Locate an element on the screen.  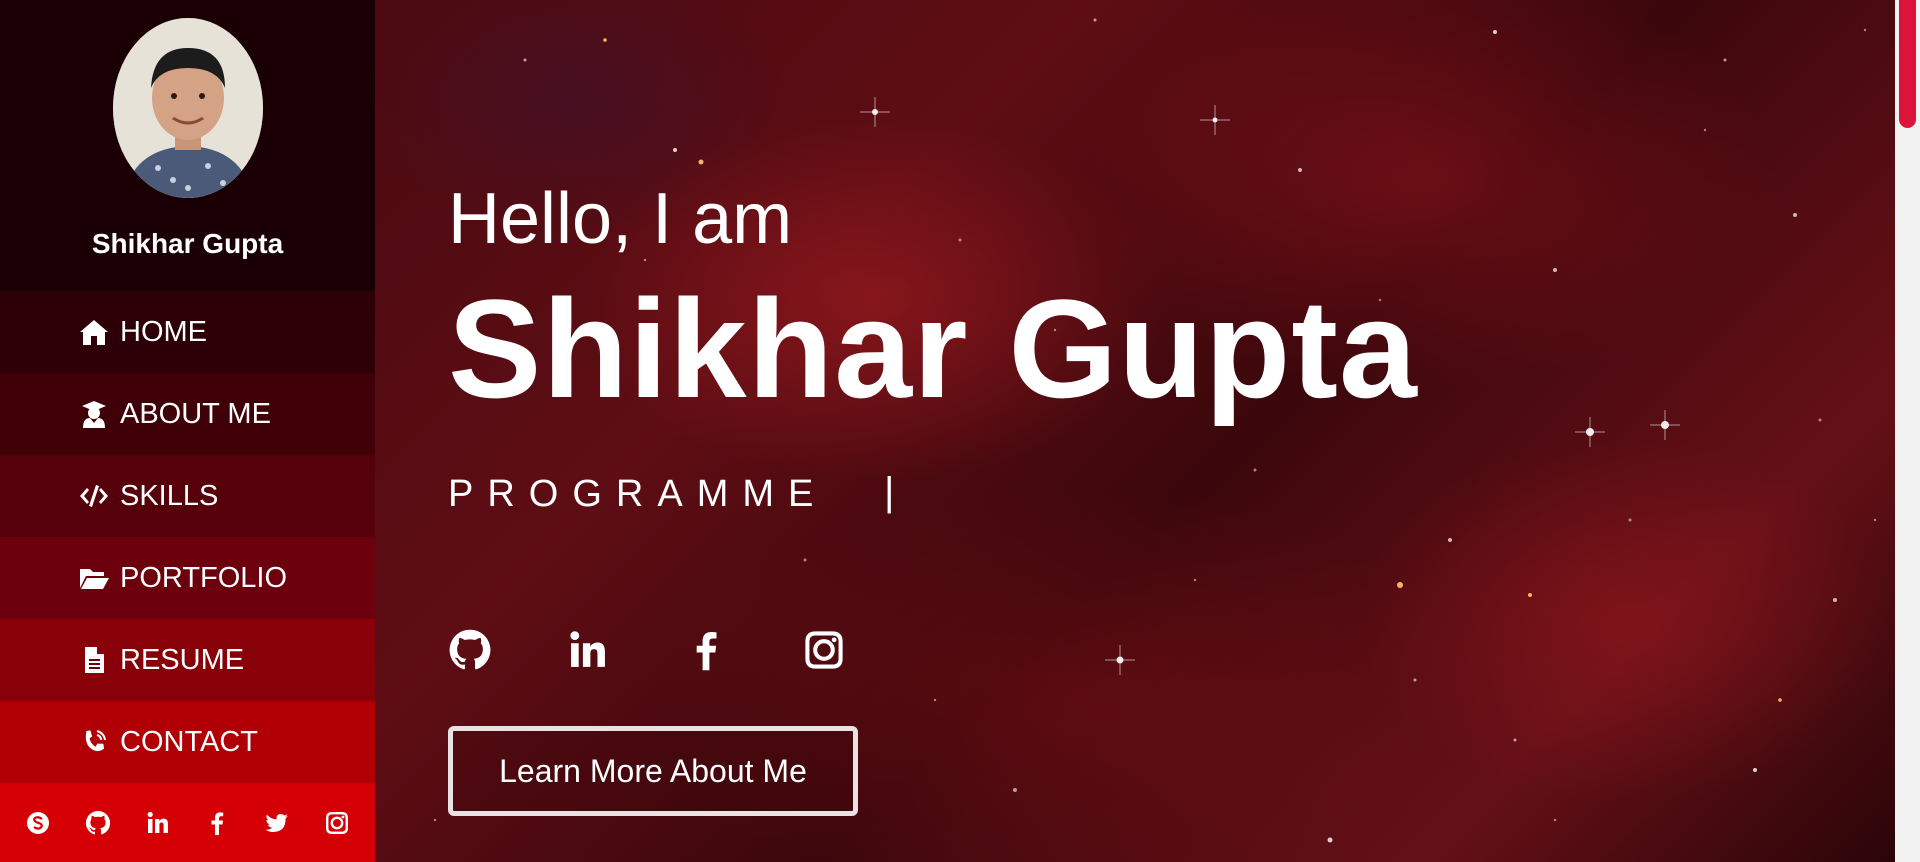
avatar is located at coordinates (187, 108).